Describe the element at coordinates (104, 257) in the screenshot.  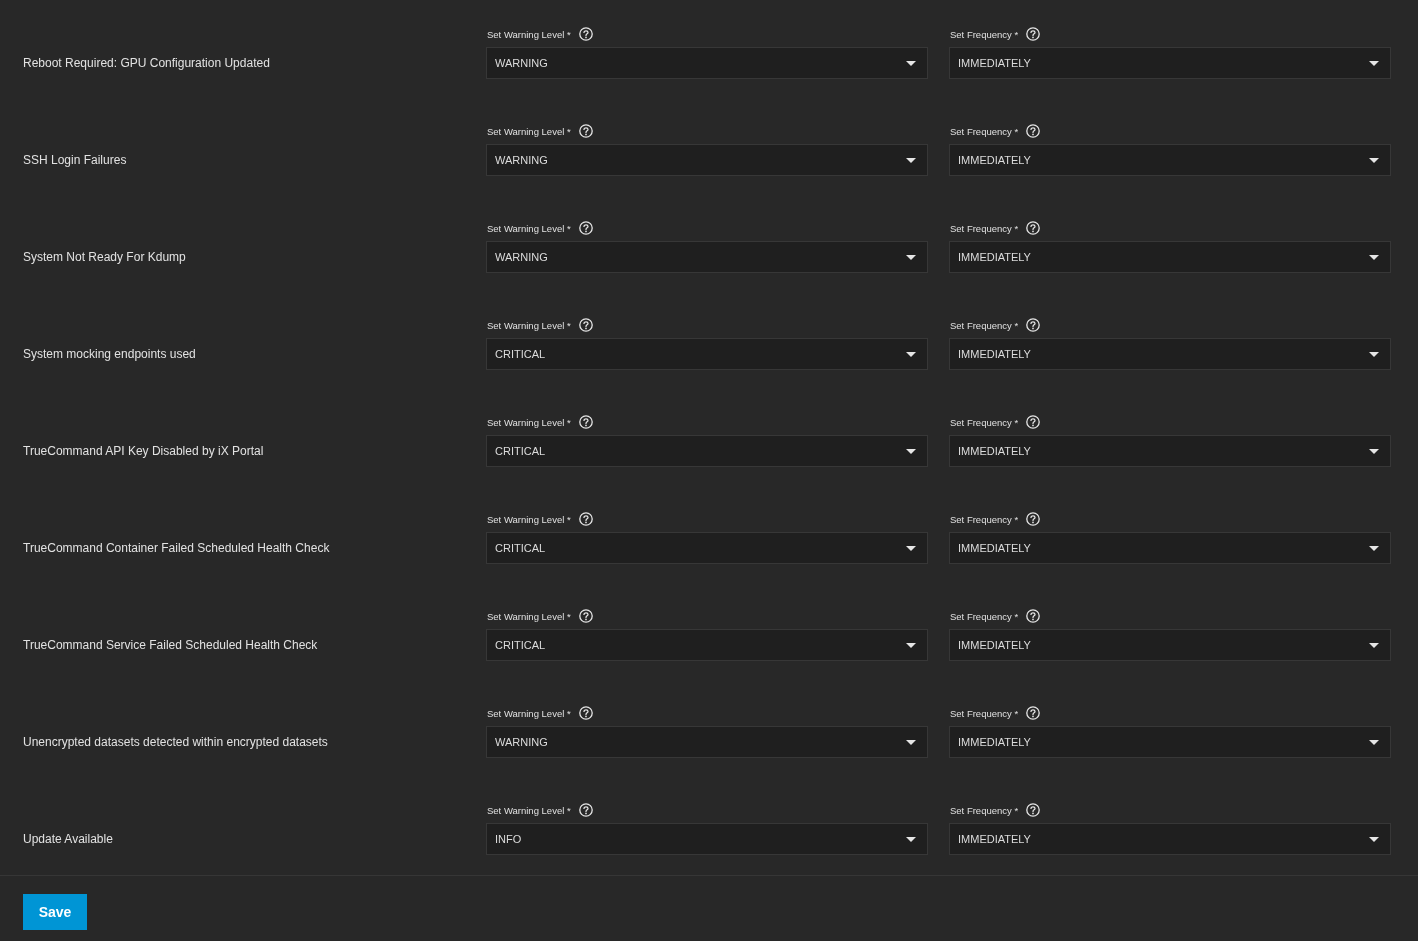
I see `alert-name: System Not Ready For Kdump` at that location.